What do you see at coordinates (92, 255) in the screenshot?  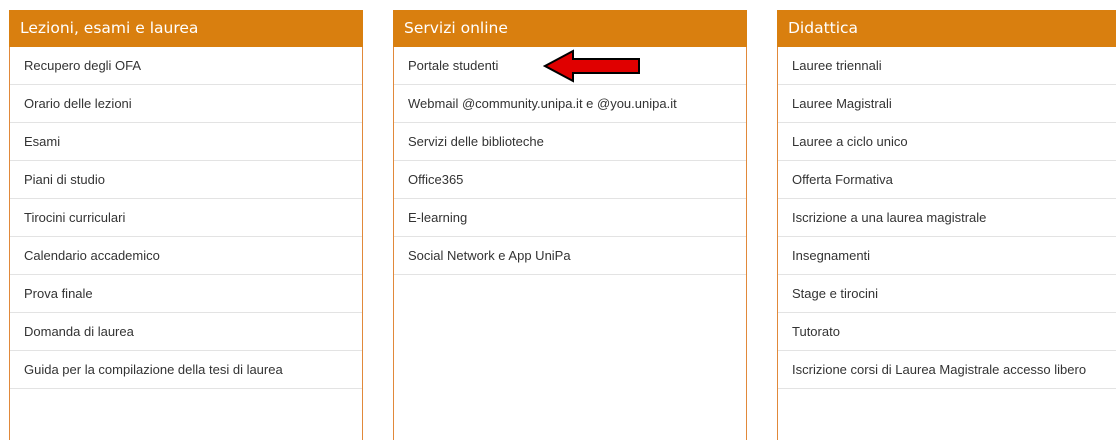 I see `link-label: Calendario accademico` at bounding box center [92, 255].